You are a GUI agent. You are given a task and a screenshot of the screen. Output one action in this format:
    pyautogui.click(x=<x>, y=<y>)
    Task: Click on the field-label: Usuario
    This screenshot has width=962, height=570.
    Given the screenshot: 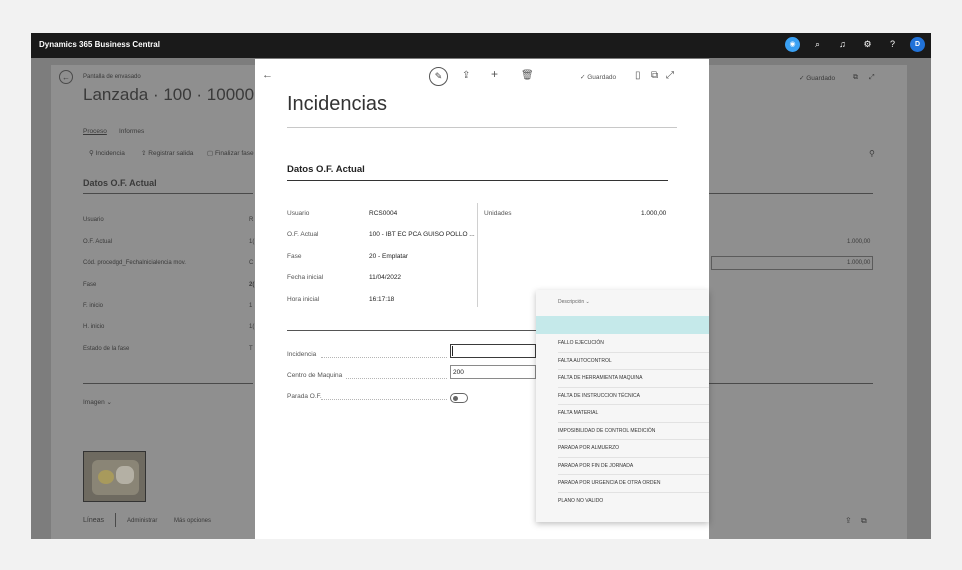 What is the action you would take?
    pyautogui.click(x=93, y=220)
    